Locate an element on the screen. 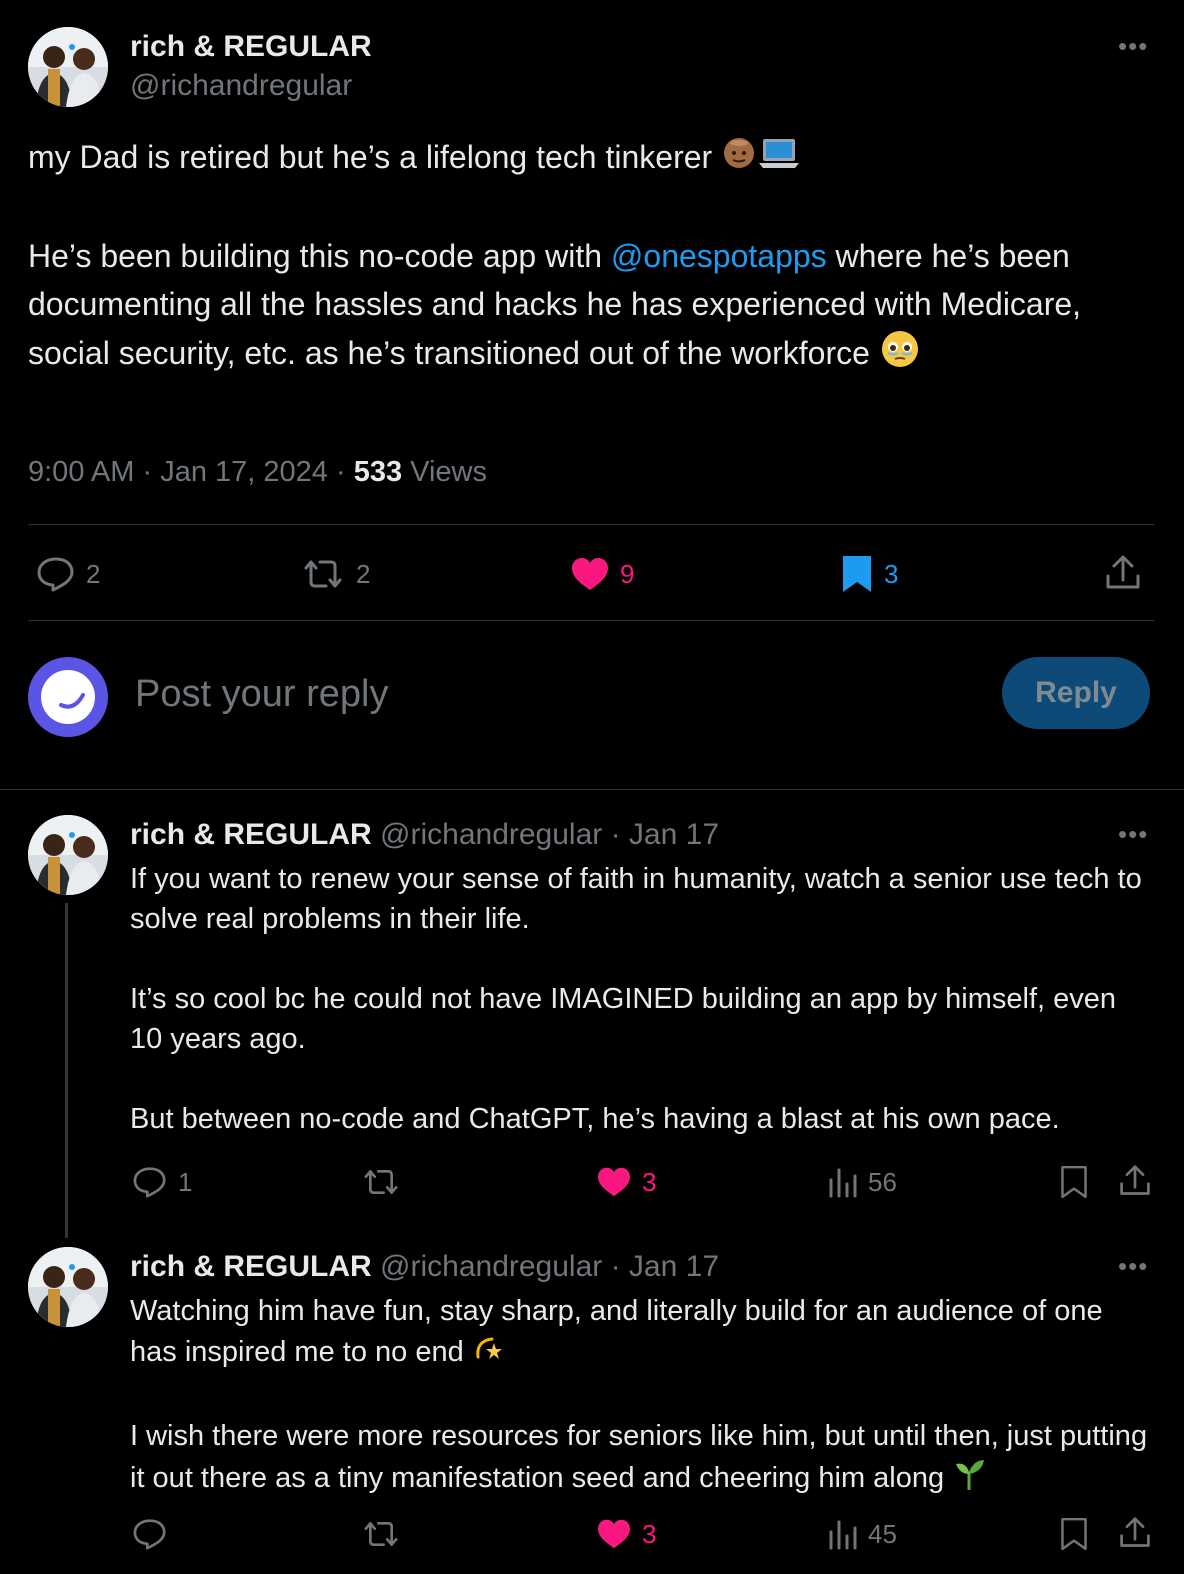 This screenshot has height=1574, width=1184. post-meta: 9:00 AM · Jan 17, 2024 · 533 Views is located at coordinates (257, 472).